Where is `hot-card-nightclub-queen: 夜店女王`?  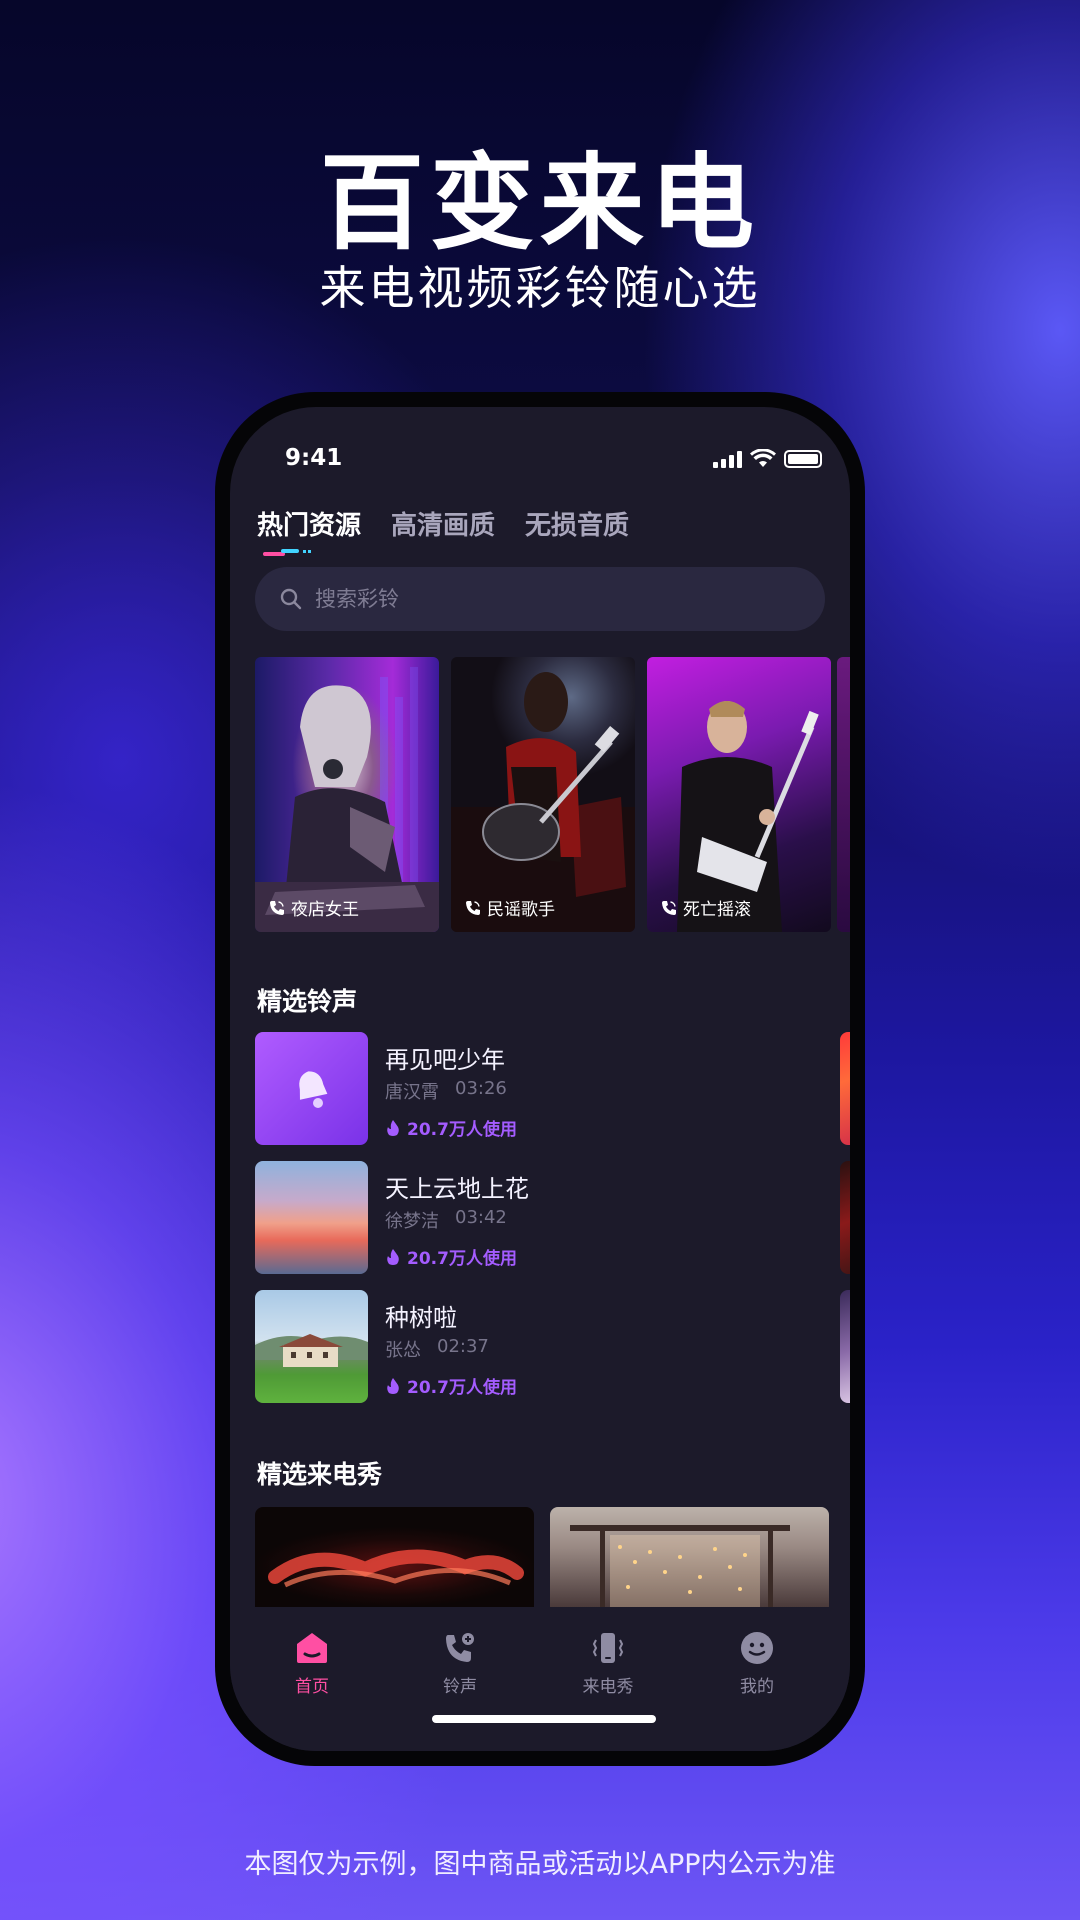 hot-card-nightclub-queen: 夜店女王 is located at coordinates (347, 794).